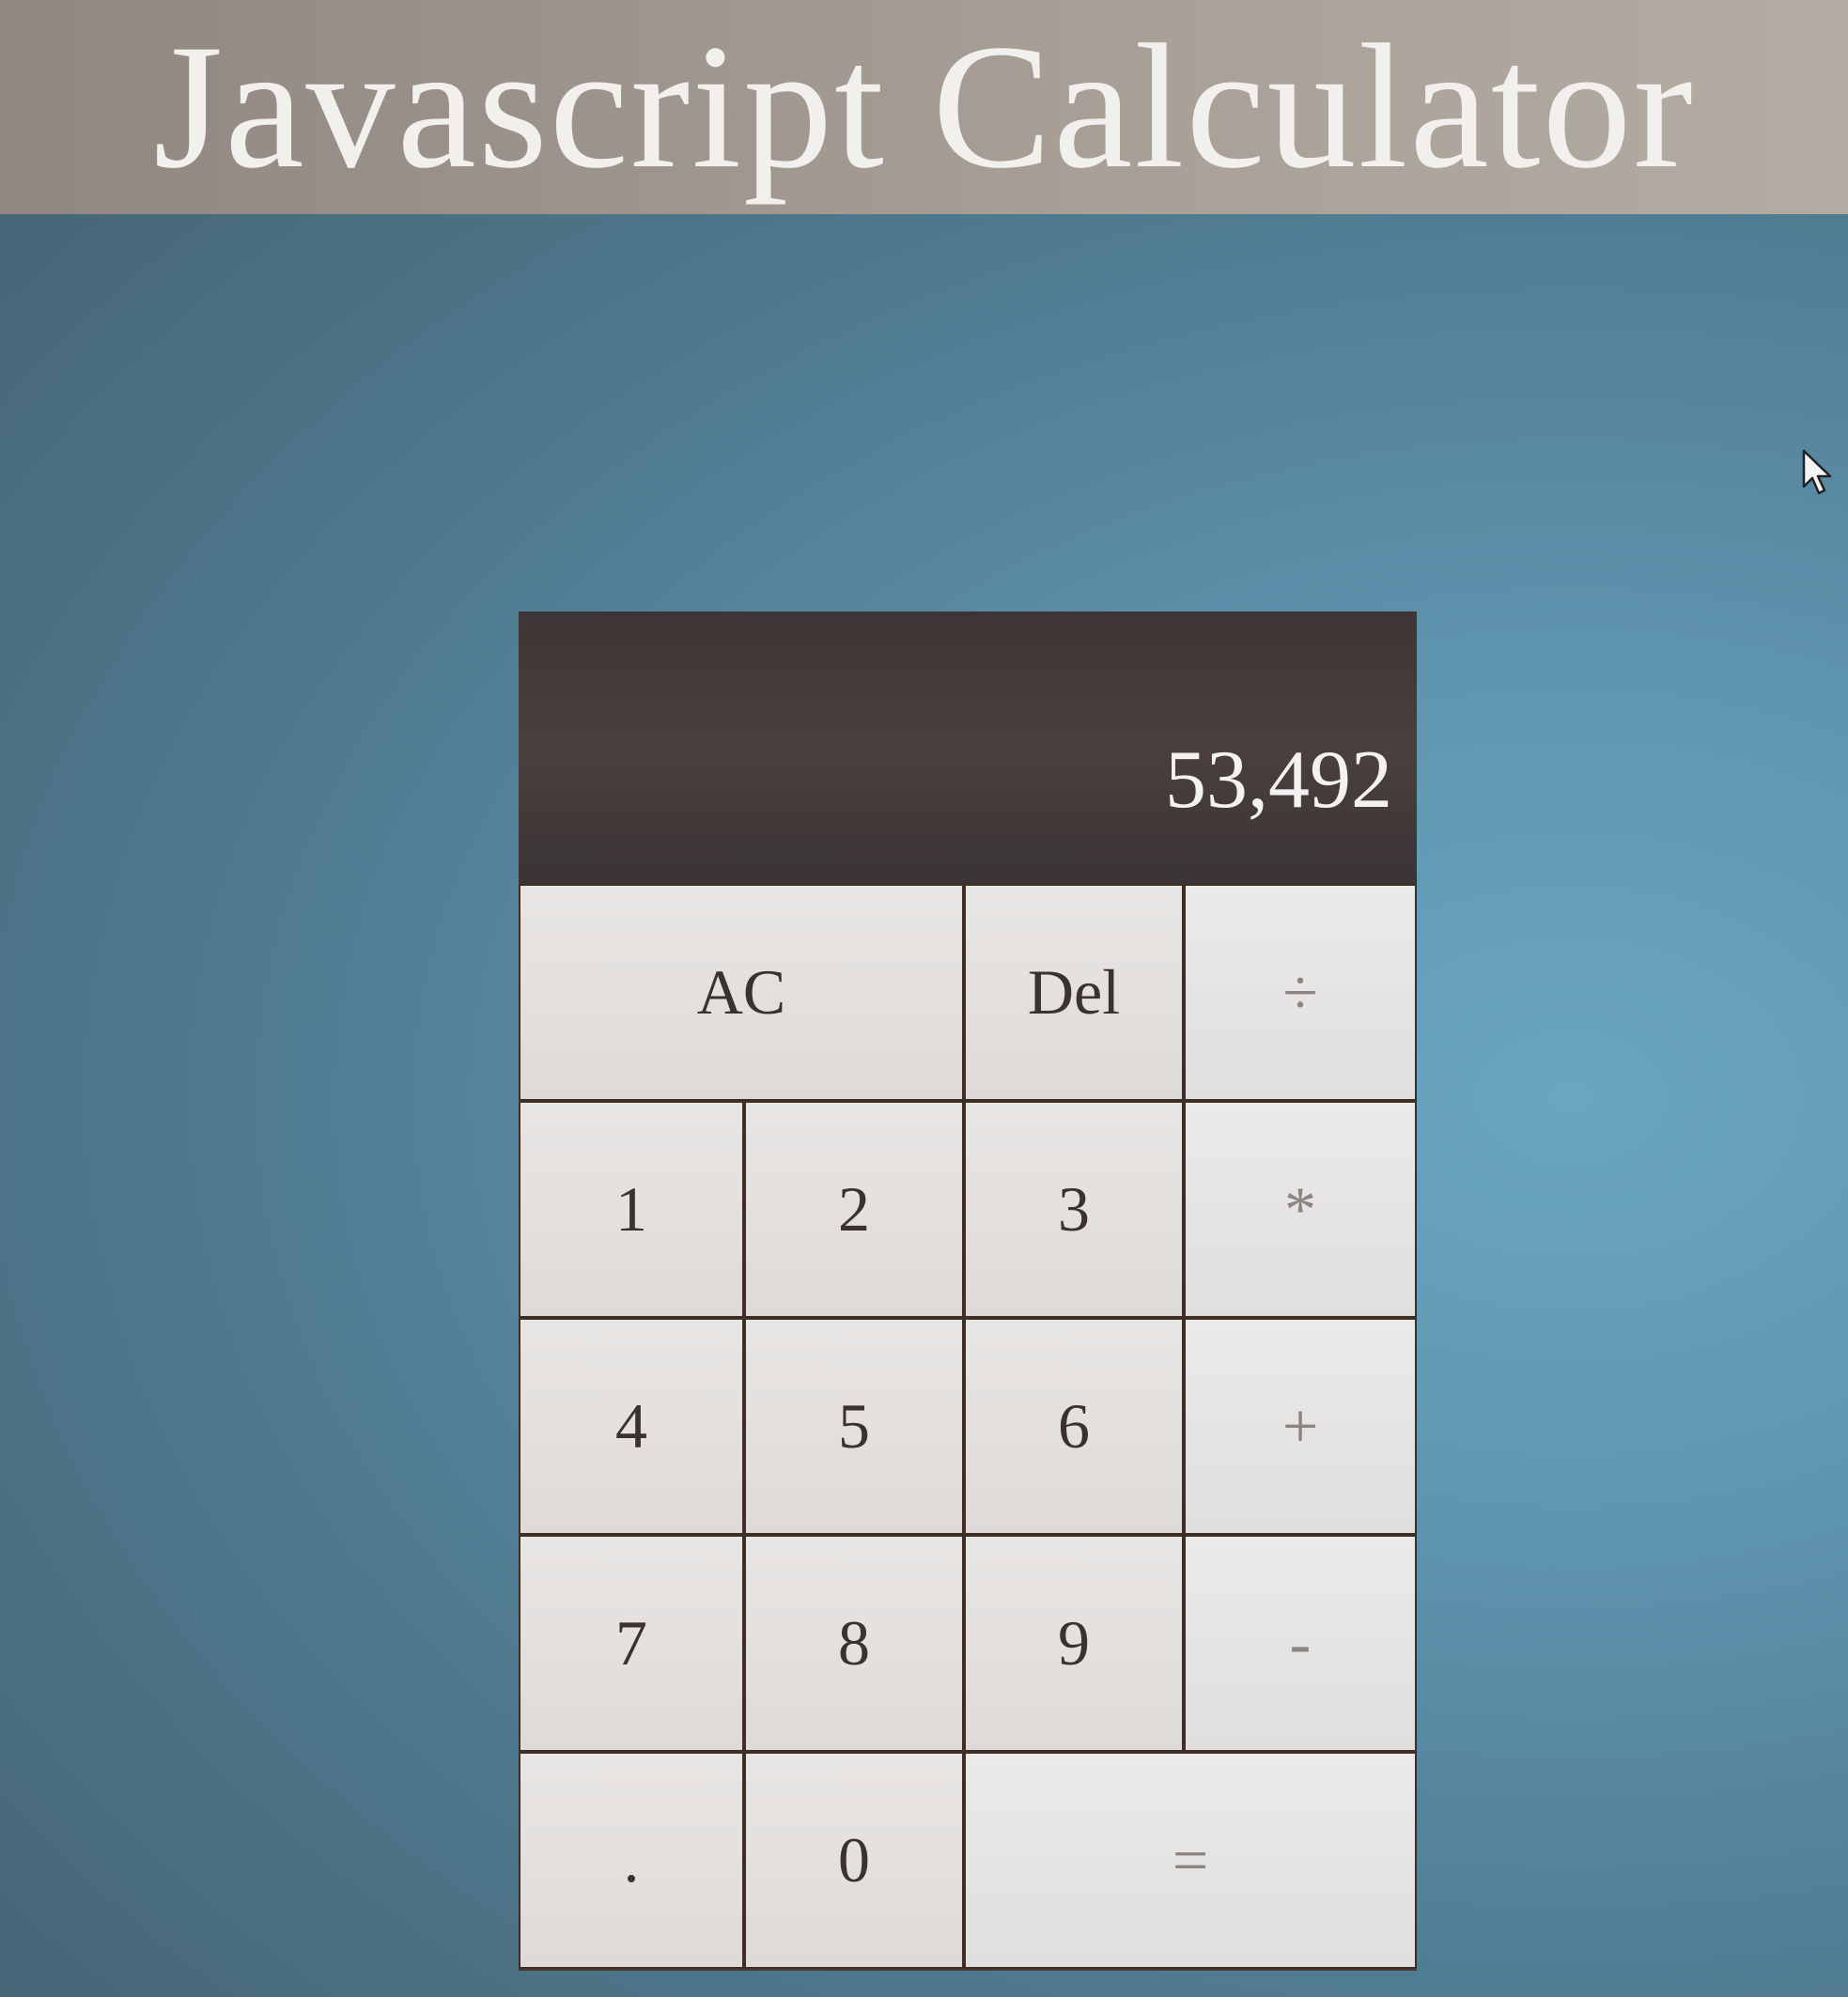 This screenshot has width=1848, height=1997. What do you see at coordinates (631, 1643) in the screenshot?
I see `digit-7-button: 7` at bounding box center [631, 1643].